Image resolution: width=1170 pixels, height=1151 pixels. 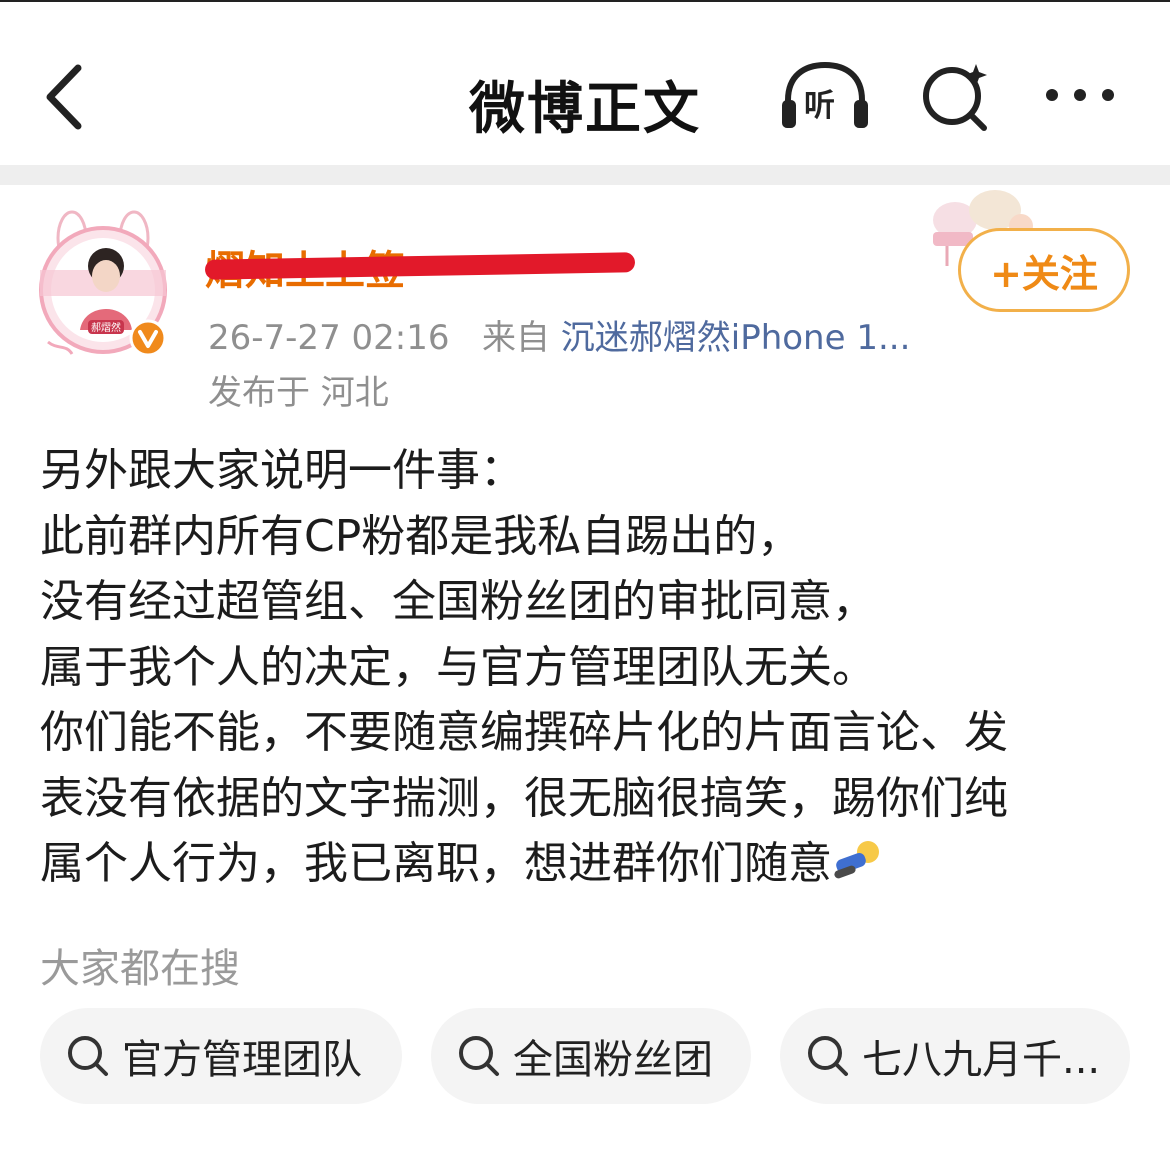 What do you see at coordinates (585, 109) in the screenshot?
I see `page-title: 微博正文` at bounding box center [585, 109].